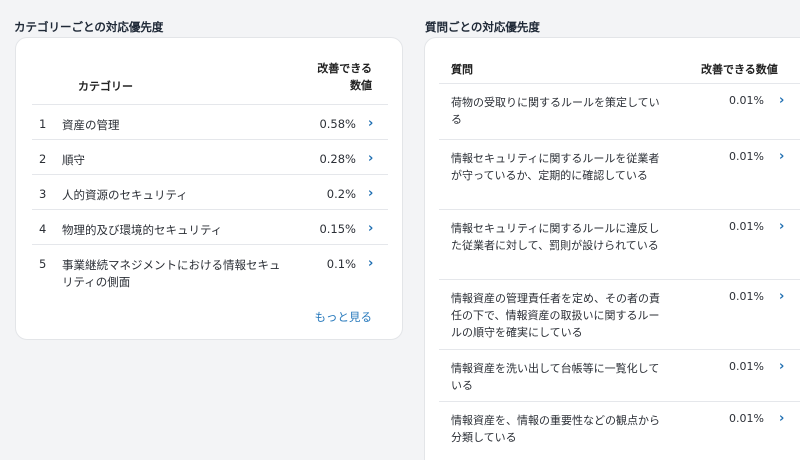 The height and width of the screenshot is (460, 800). What do you see at coordinates (105, 86) in the screenshot?
I see `header-category: カテゴリー` at bounding box center [105, 86].